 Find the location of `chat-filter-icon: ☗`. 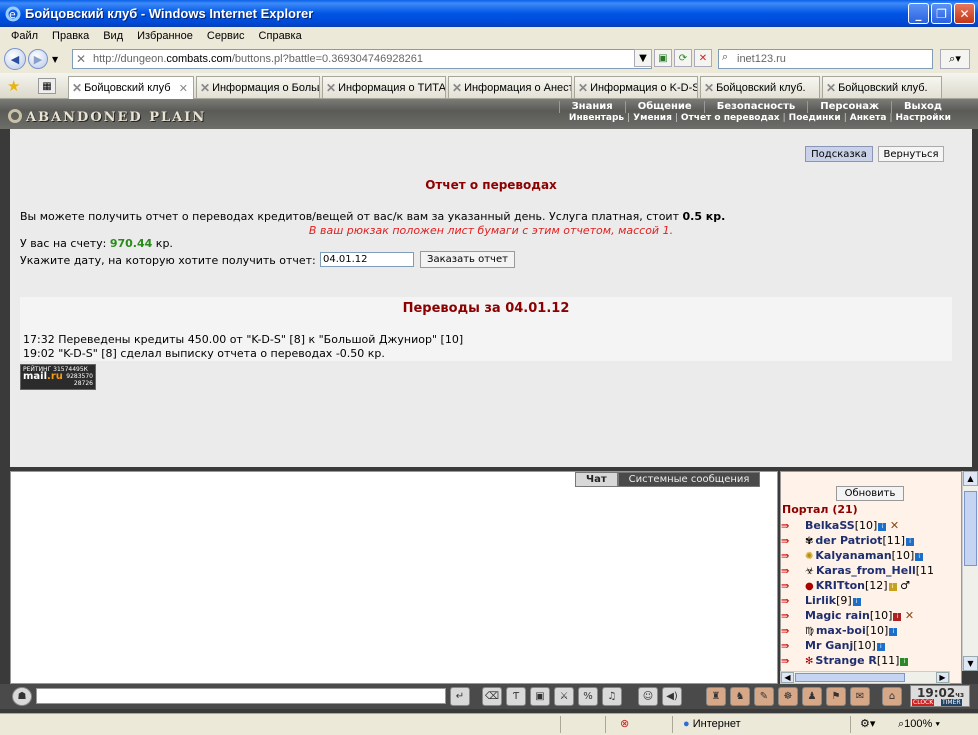

chat-filter-icon: ☗ is located at coordinates (22, 696).